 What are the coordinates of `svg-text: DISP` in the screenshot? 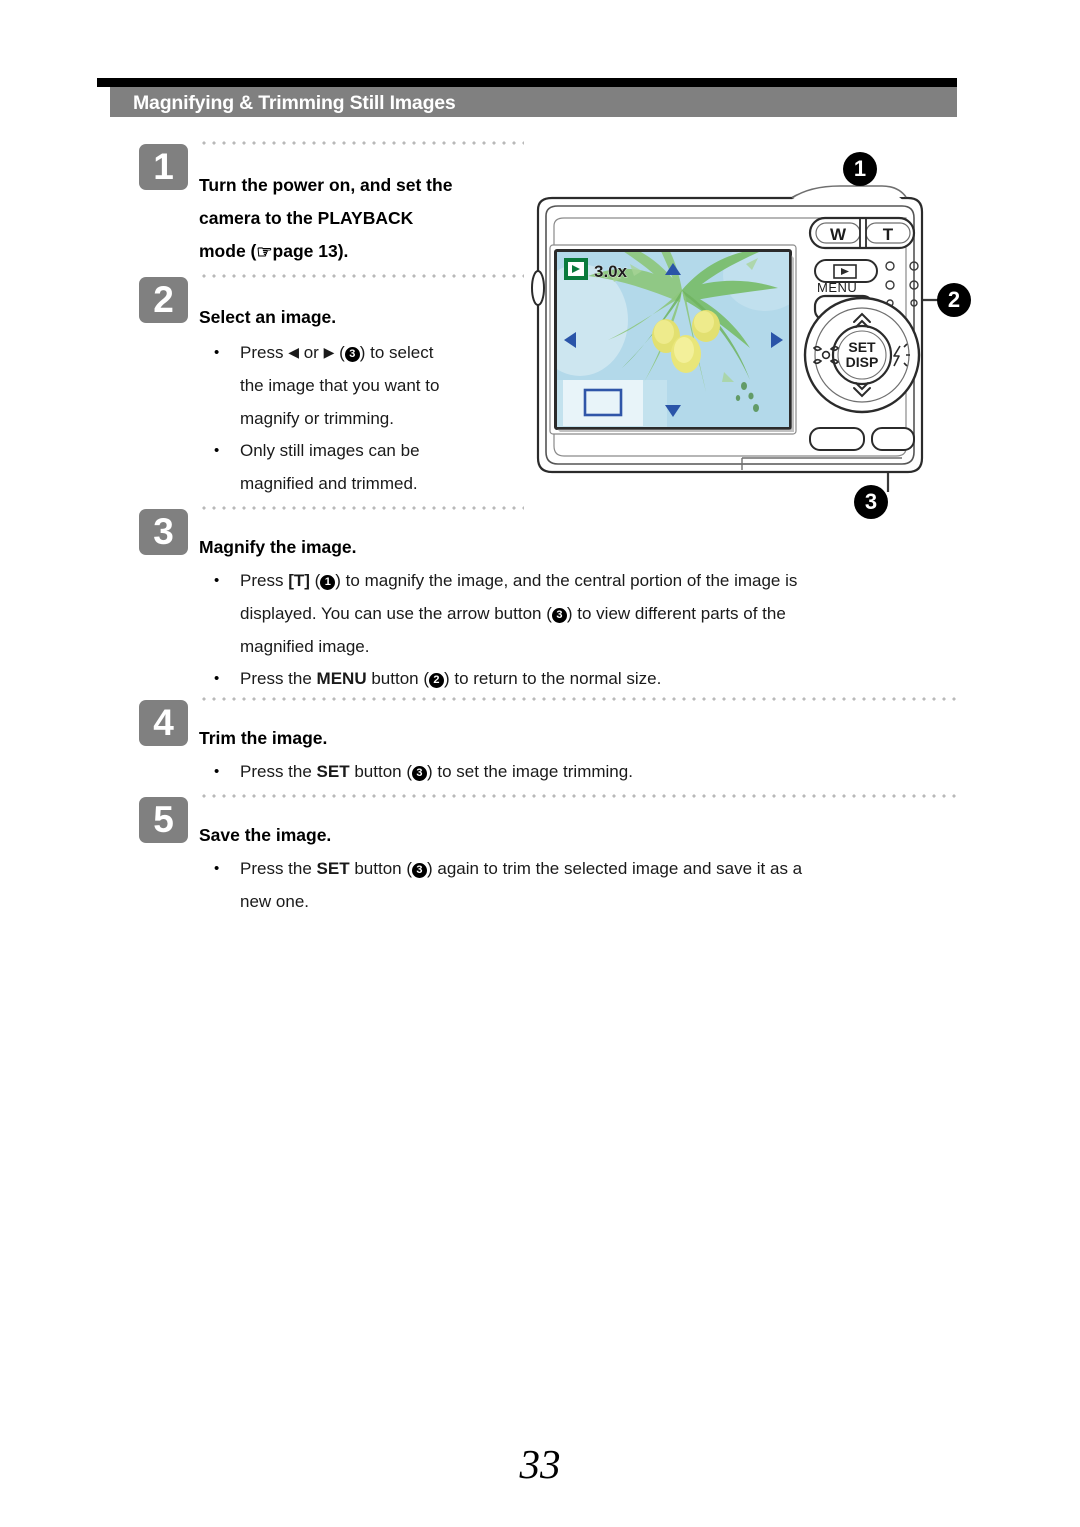 It's located at (862, 362).